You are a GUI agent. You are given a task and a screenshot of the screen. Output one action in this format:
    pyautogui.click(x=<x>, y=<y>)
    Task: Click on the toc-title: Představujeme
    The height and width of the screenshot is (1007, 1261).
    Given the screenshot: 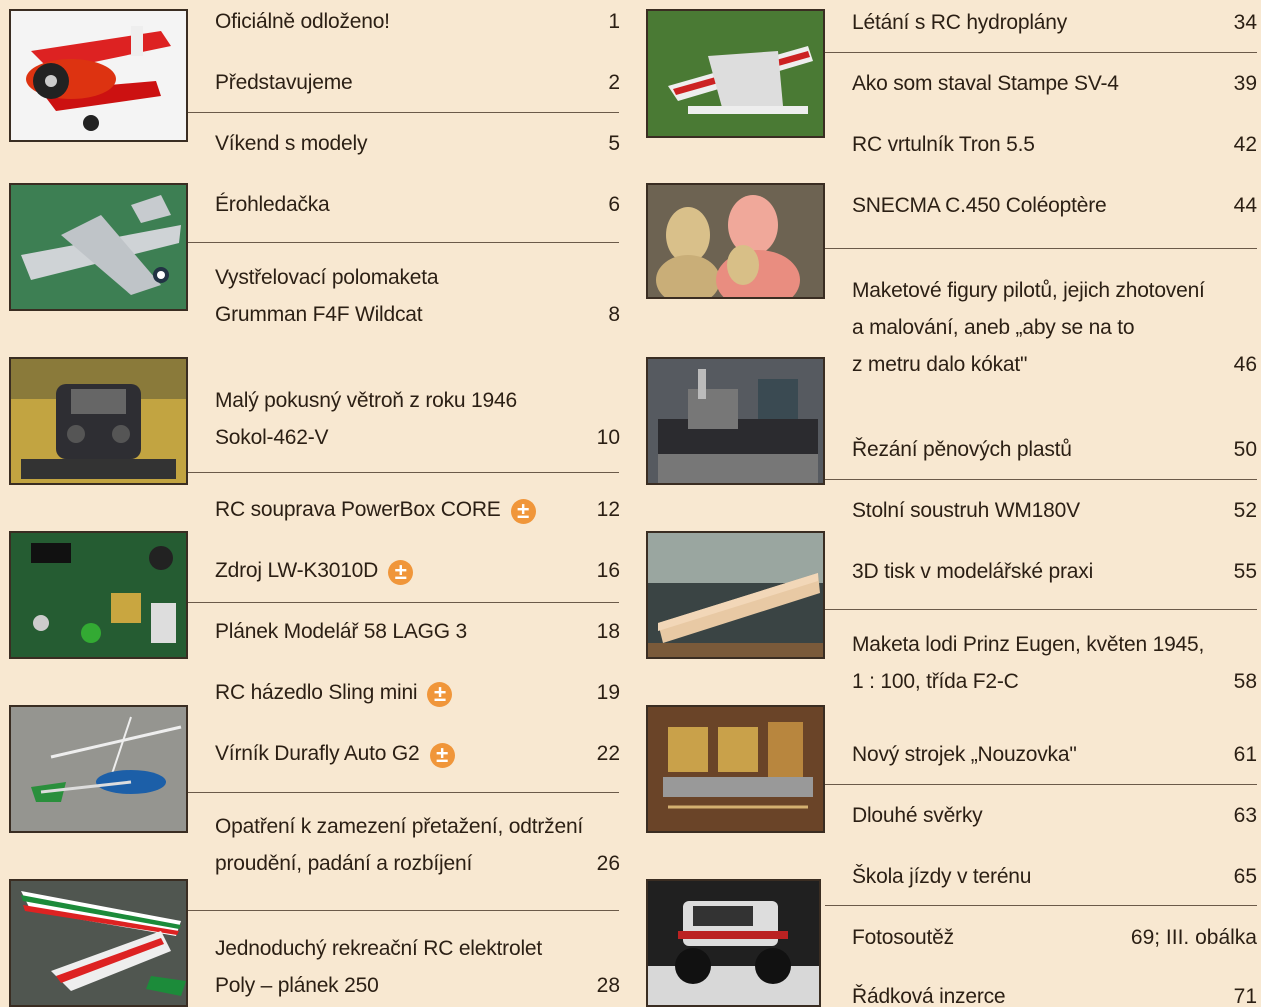 What is the action you would take?
    pyautogui.click(x=284, y=82)
    